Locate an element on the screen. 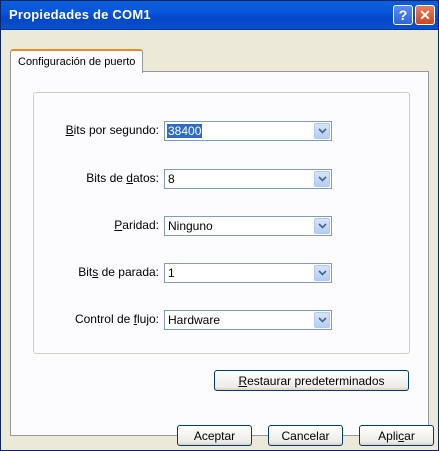  window-title: Propiedades de COM1 is located at coordinates (80, 14).